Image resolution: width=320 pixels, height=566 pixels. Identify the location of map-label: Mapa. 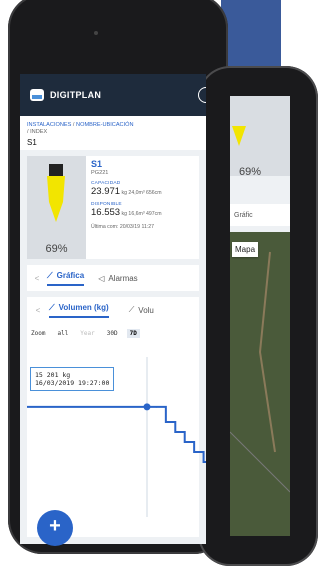
(245, 249).